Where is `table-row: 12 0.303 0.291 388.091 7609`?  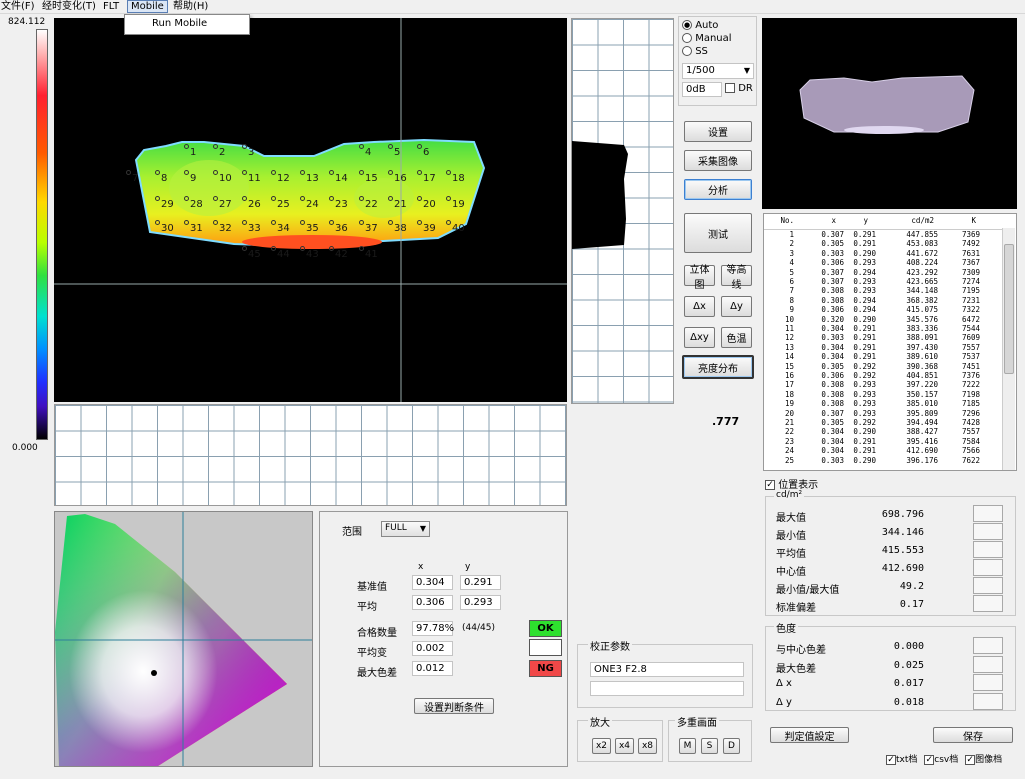 table-row: 12 0.303 0.291 388.091 7609 is located at coordinates (880, 338).